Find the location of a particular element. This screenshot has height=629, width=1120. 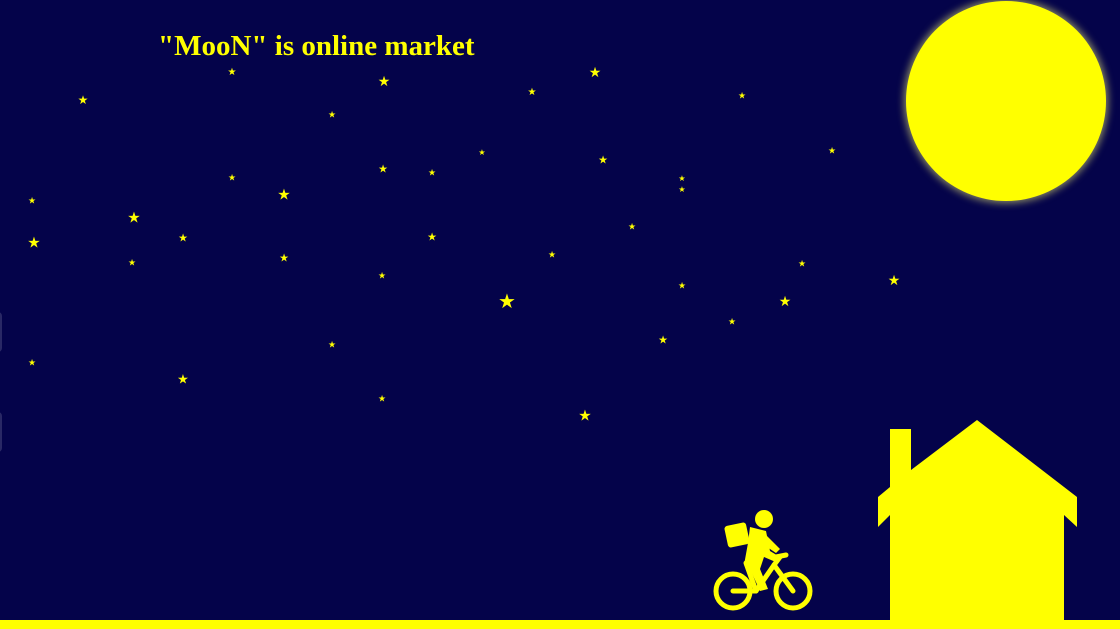

delivery-cyclist-icon is located at coordinates (763, 560).